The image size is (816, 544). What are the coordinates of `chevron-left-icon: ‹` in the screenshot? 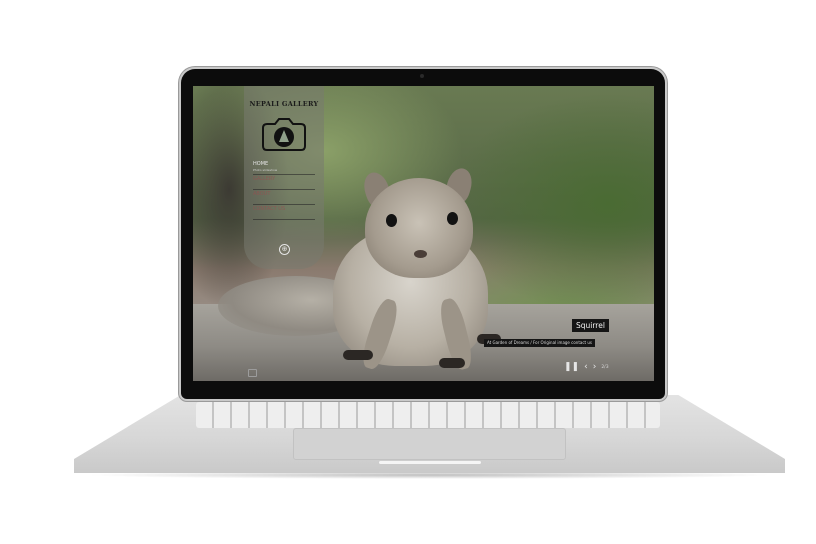 It's located at (586, 367).